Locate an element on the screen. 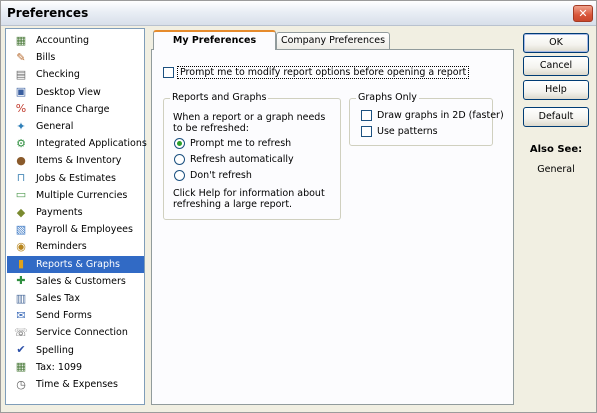 This screenshot has height=413, width=597. prompt-modify-report-options-checkbox is located at coordinates (168, 72).